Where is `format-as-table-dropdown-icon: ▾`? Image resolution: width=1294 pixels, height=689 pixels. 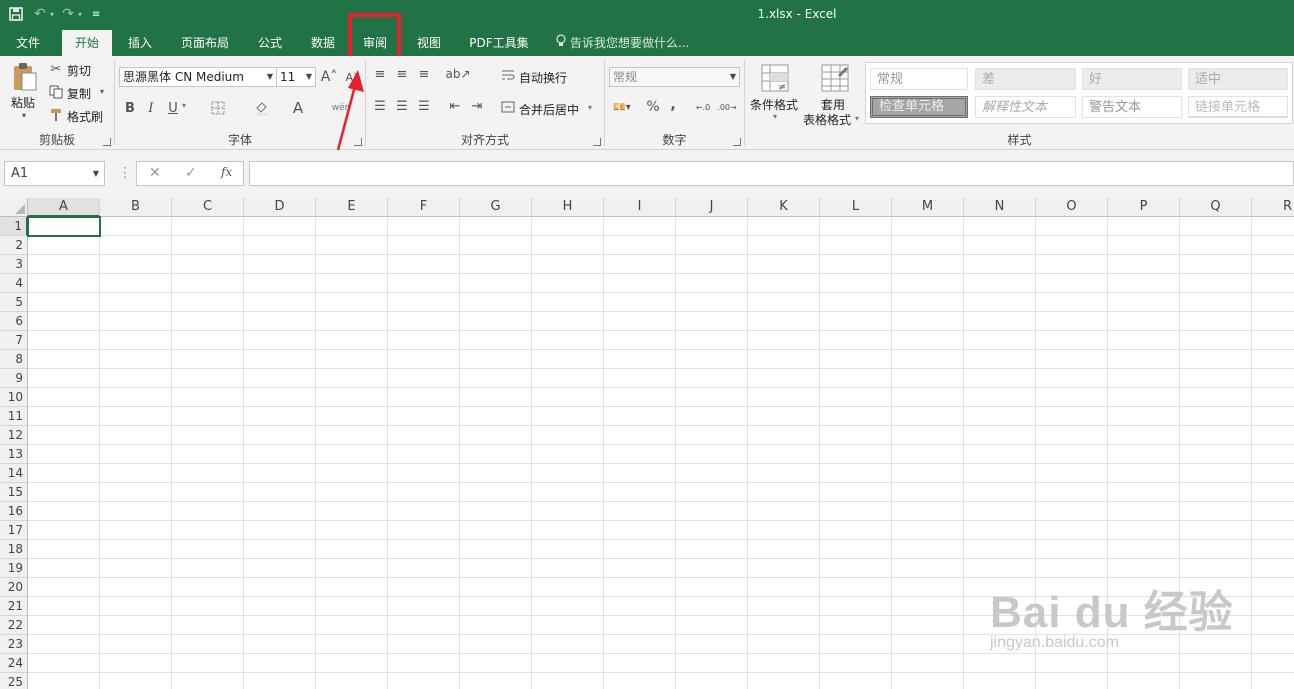 format-as-table-dropdown-icon: ▾ is located at coordinates (857, 118).